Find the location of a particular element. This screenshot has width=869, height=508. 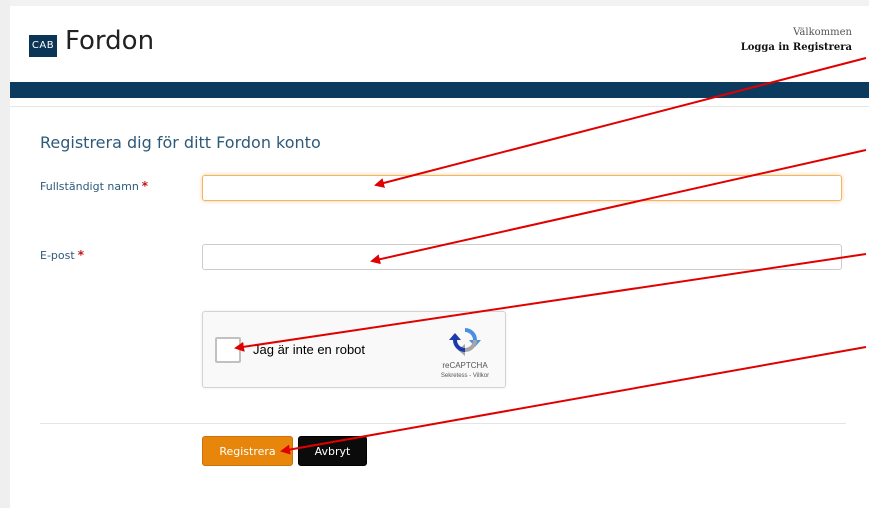

register-link: Registrera is located at coordinates (822, 47).